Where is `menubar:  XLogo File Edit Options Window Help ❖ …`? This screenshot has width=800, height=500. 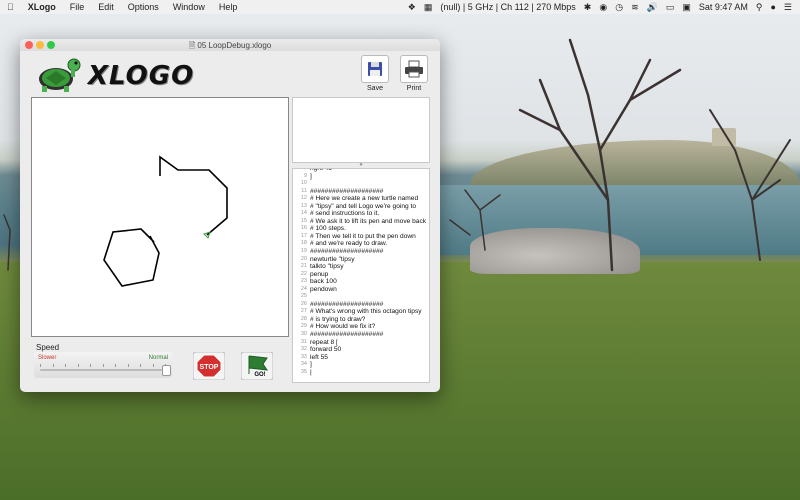 menubar:  XLogo File Edit Options Window Help ❖ … is located at coordinates (400, 7).